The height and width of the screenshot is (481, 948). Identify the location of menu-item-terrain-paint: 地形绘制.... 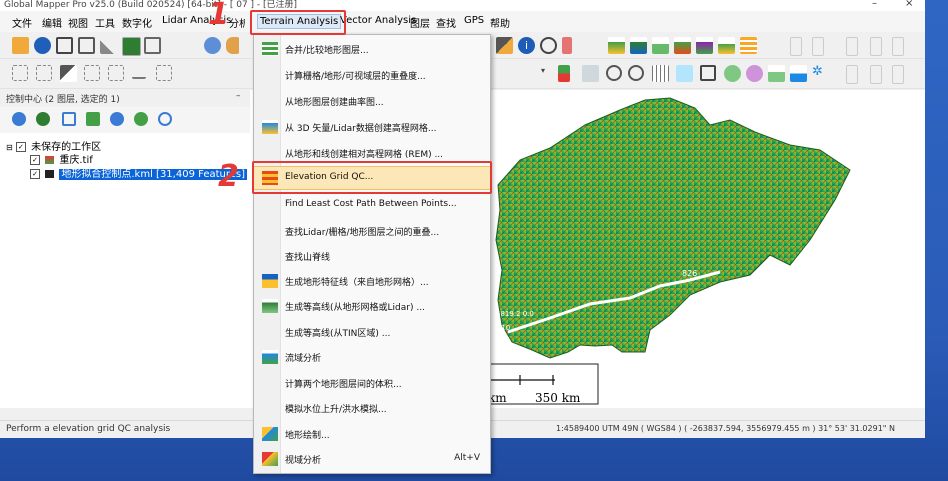
(372, 434).